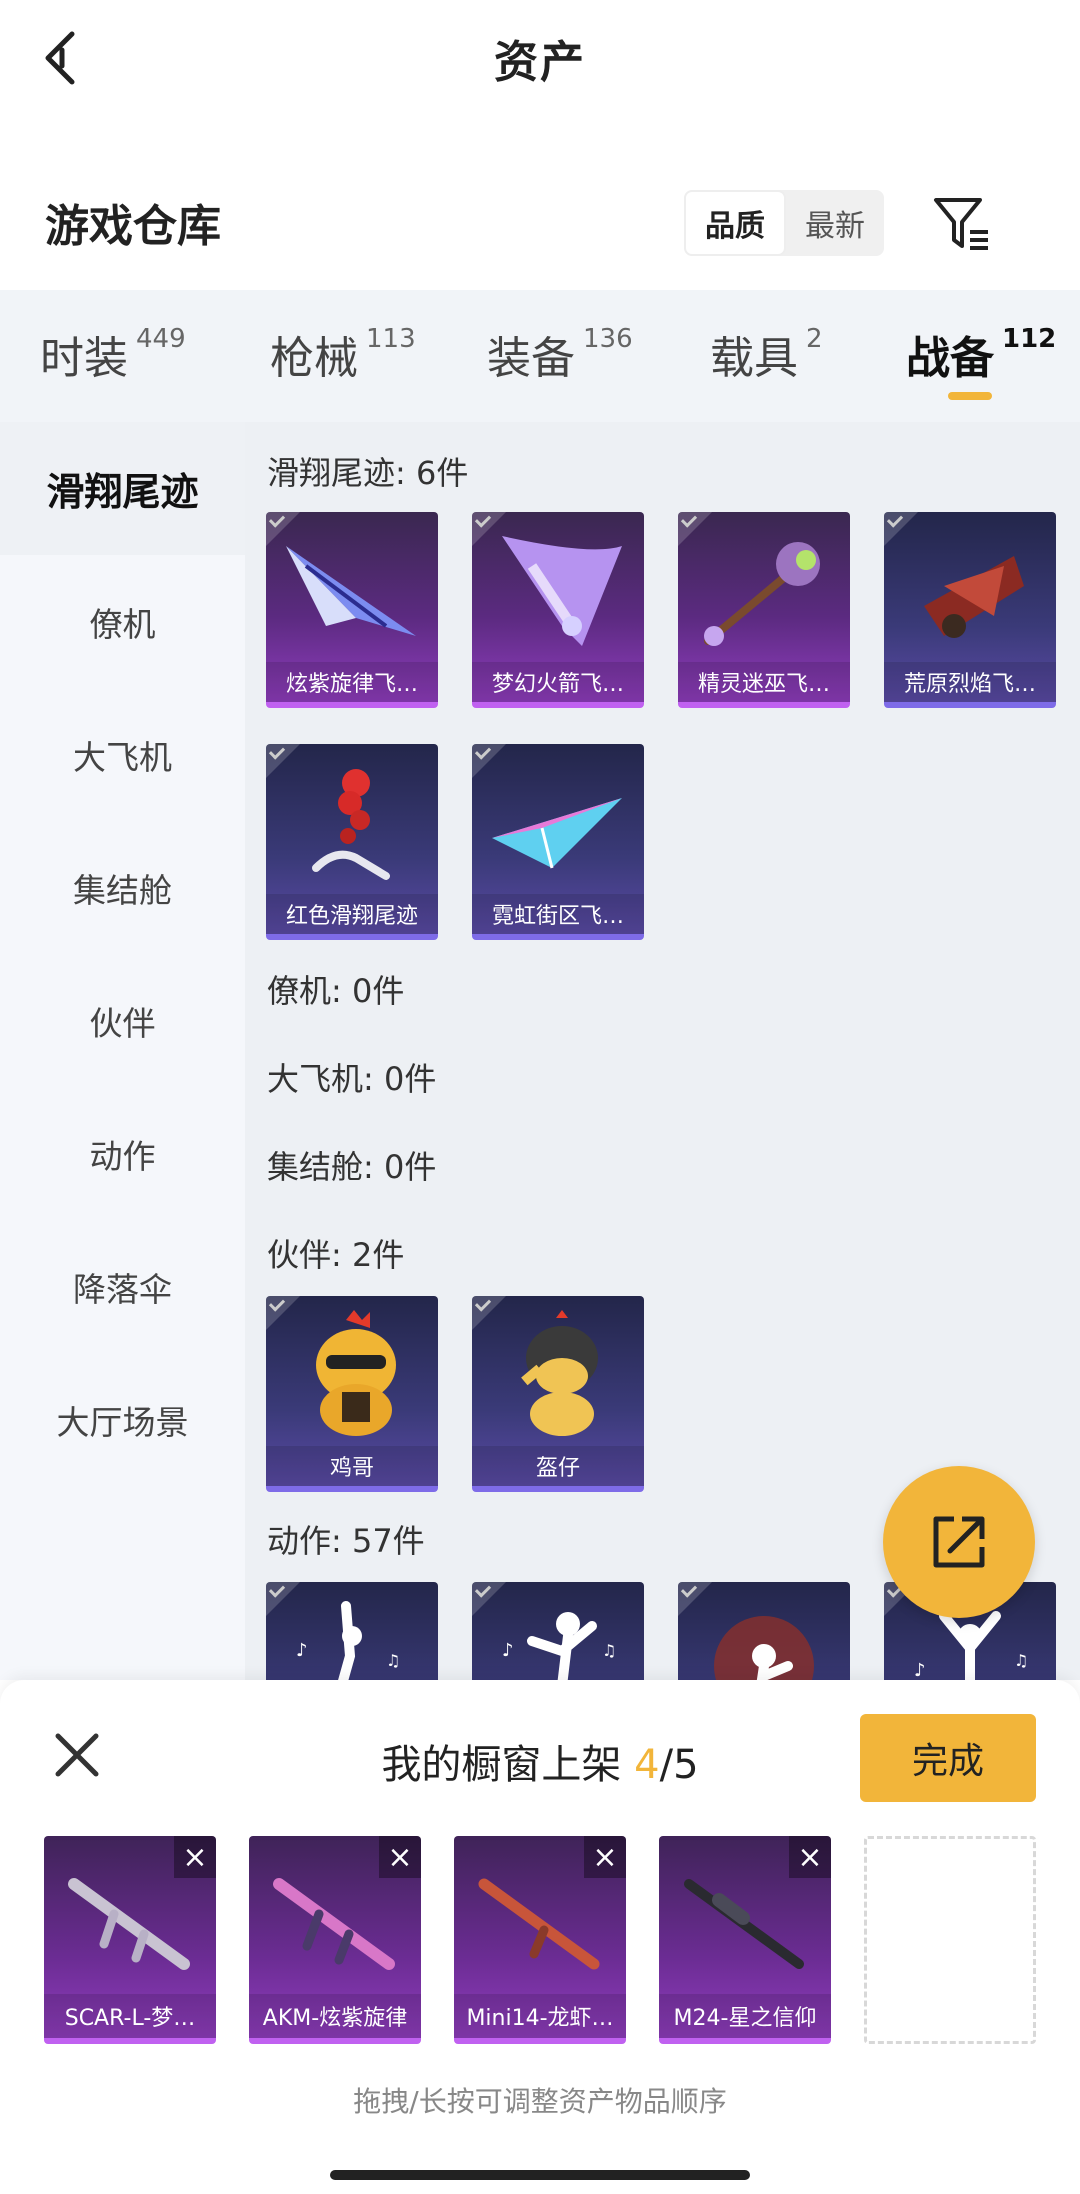 The height and width of the screenshot is (2194, 1080). What do you see at coordinates (762, 594) in the screenshot?
I see `witch-broom-icon` at bounding box center [762, 594].